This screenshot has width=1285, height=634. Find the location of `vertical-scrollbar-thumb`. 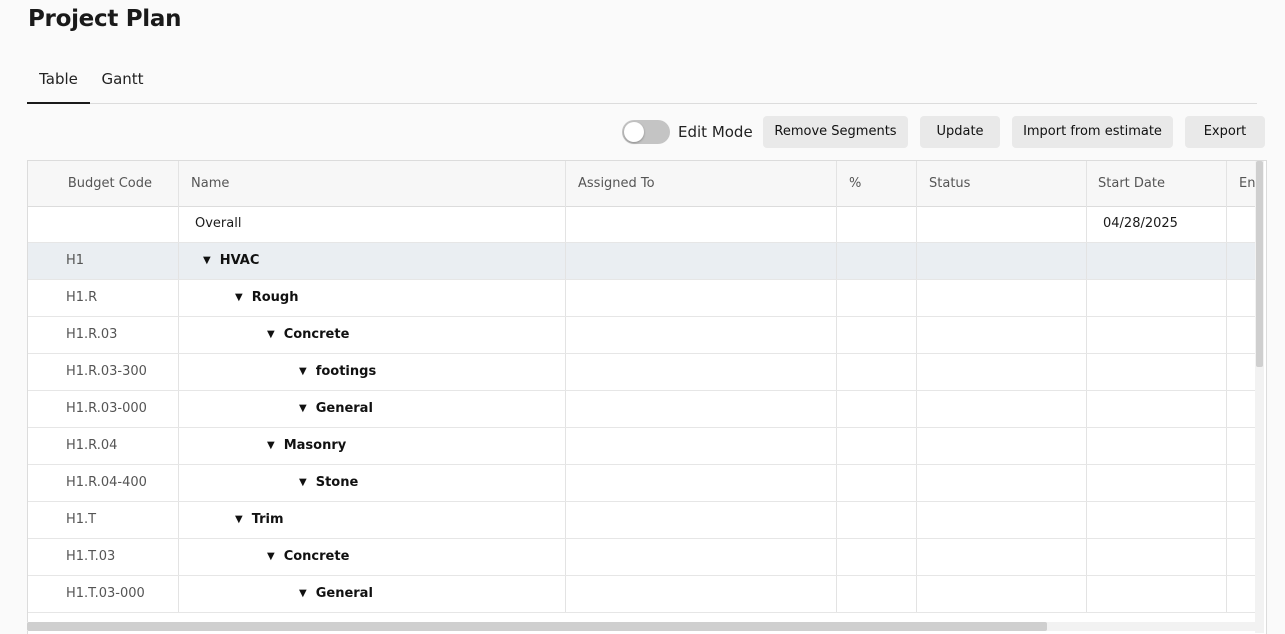

vertical-scrollbar-thumb is located at coordinates (1259, 264).